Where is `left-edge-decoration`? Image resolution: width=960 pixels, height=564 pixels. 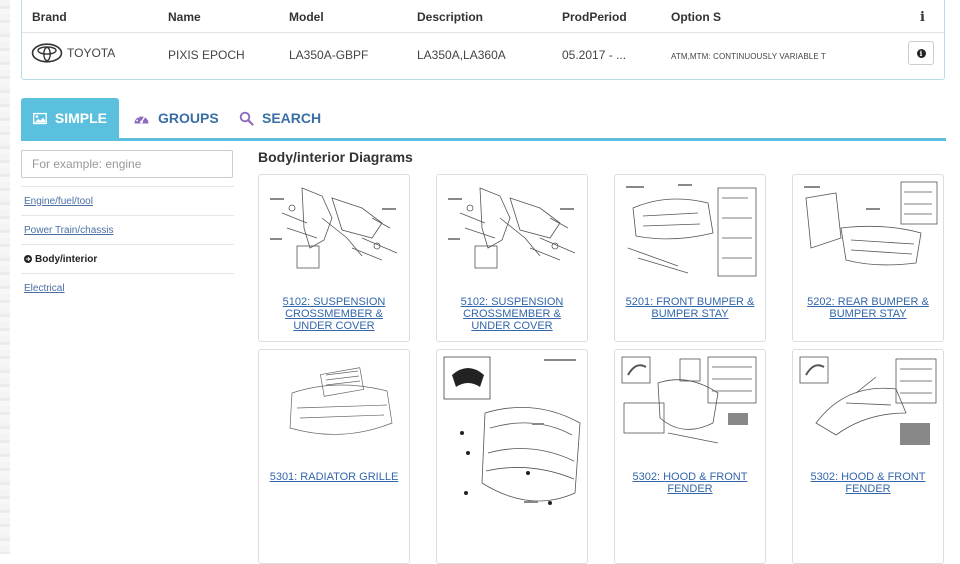
left-edge-decoration is located at coordinates (5, 277).